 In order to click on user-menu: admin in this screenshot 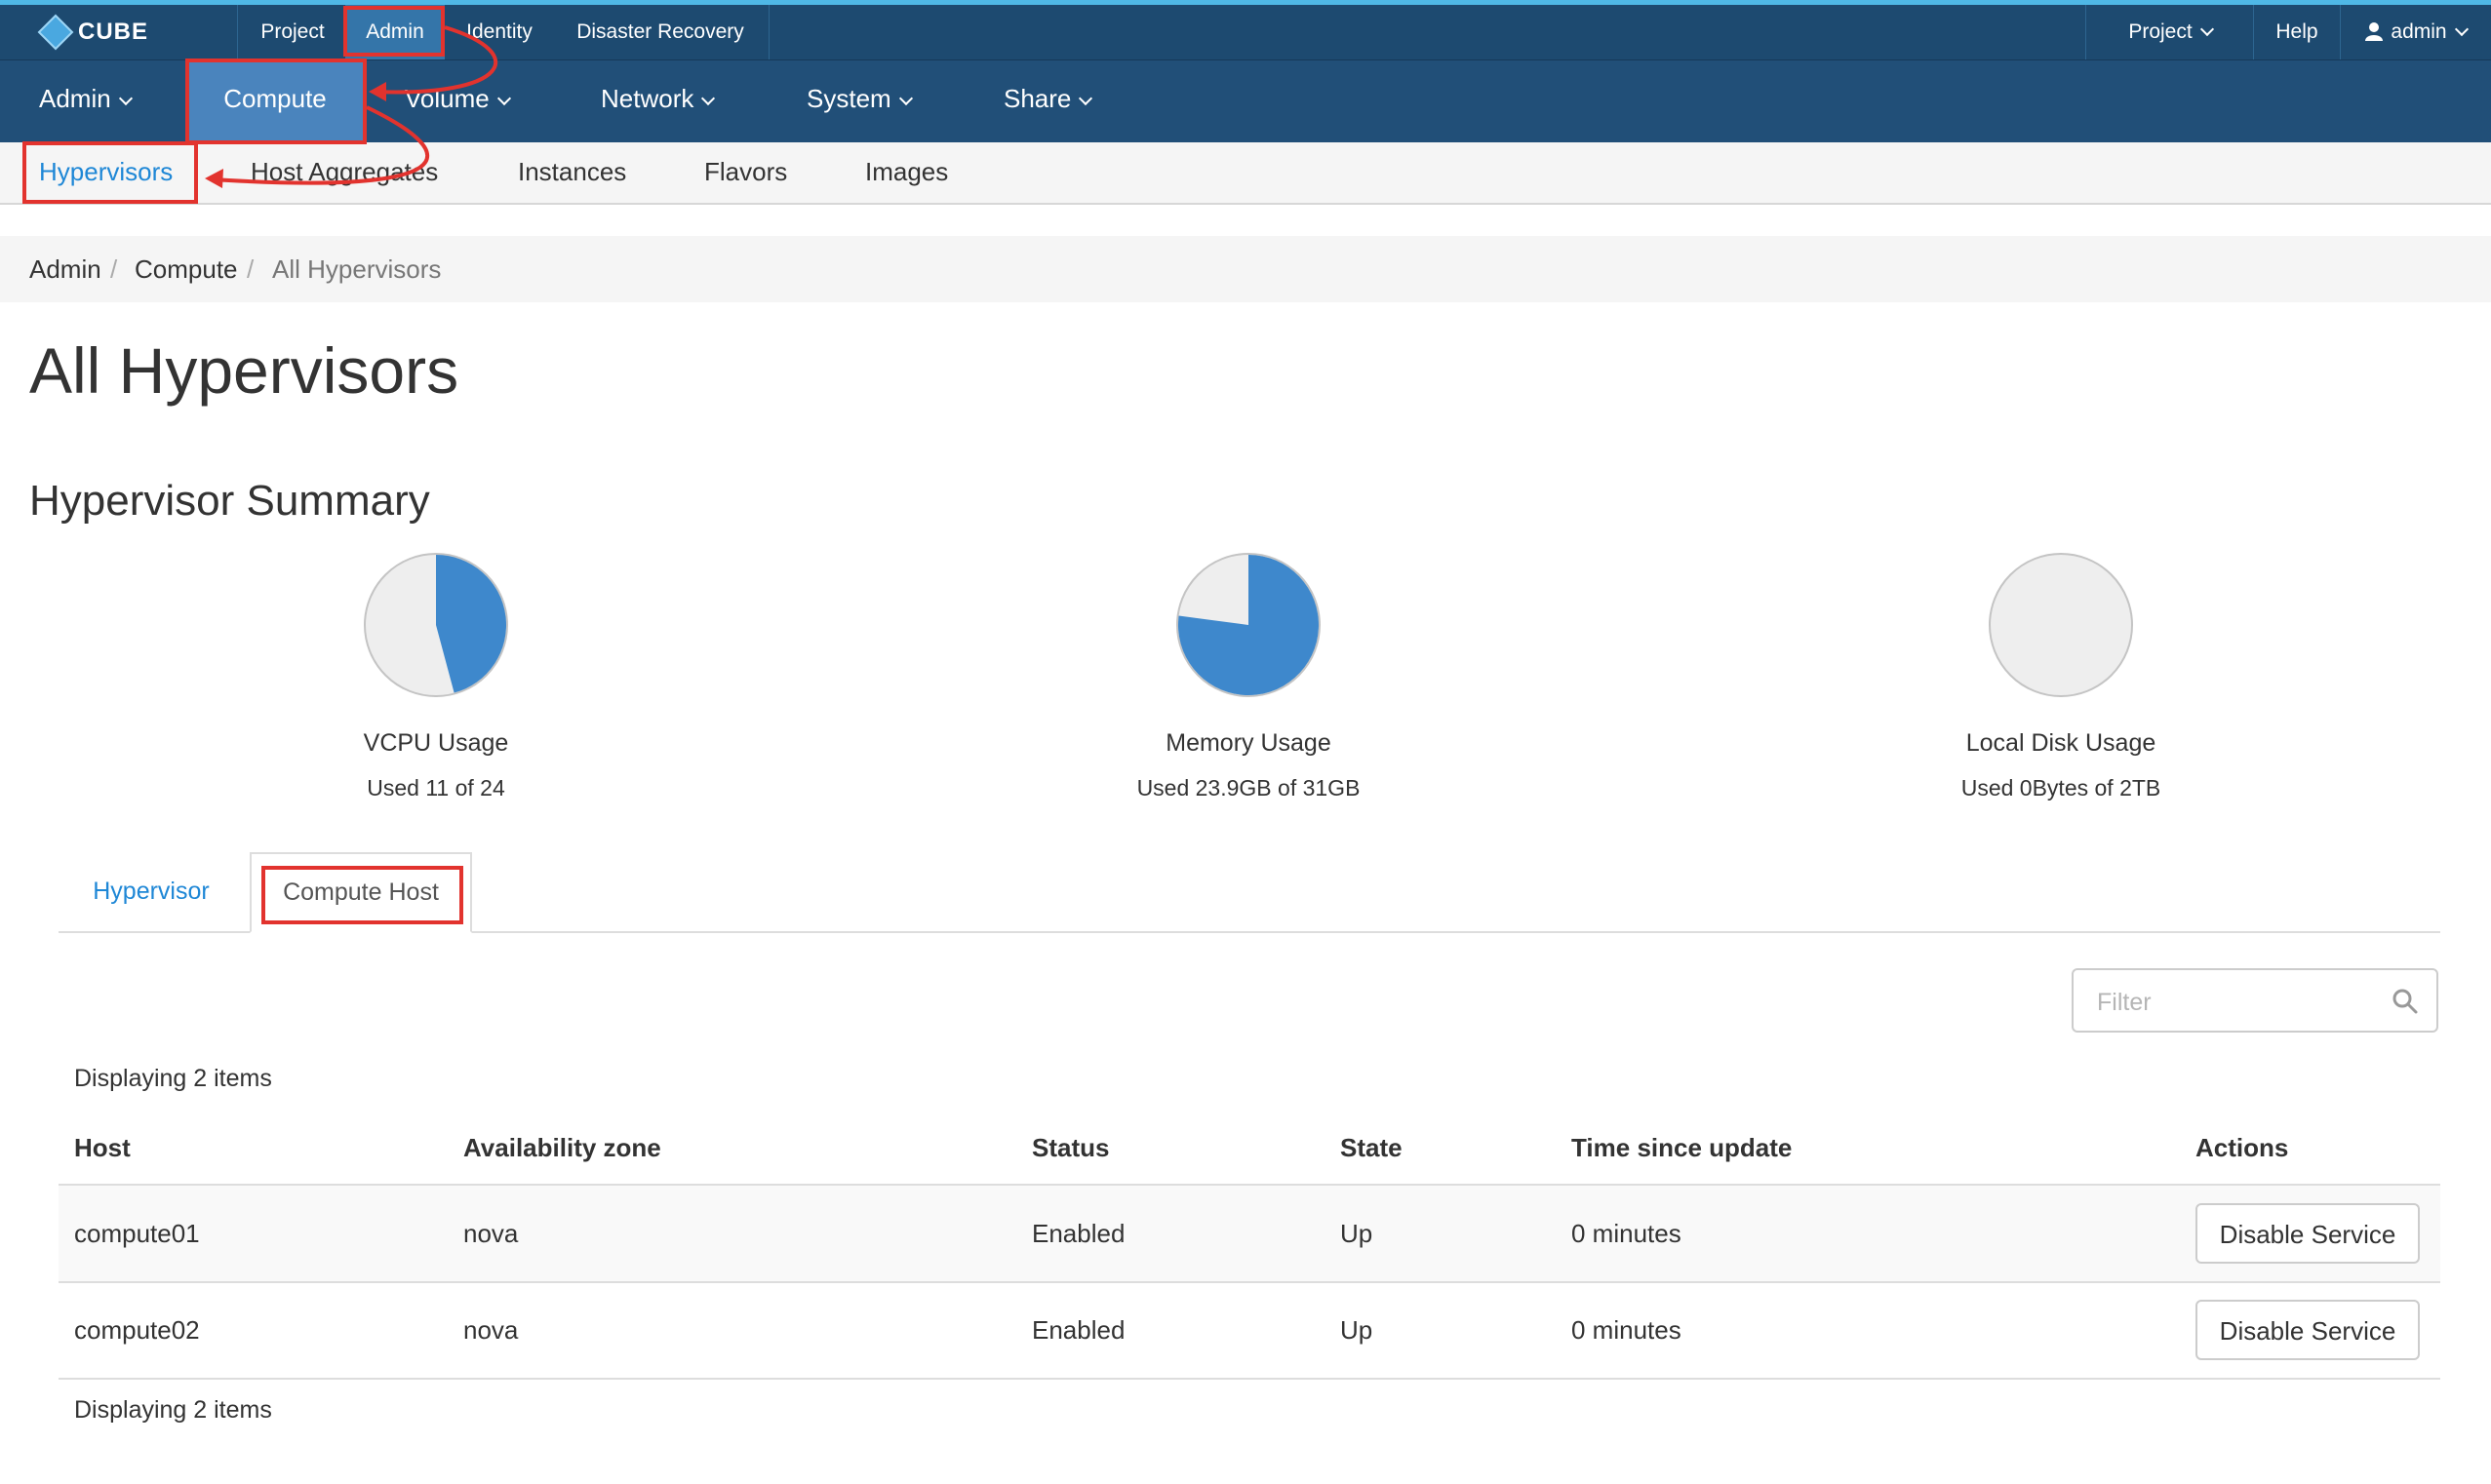, I will do `click(2416, 32)`.